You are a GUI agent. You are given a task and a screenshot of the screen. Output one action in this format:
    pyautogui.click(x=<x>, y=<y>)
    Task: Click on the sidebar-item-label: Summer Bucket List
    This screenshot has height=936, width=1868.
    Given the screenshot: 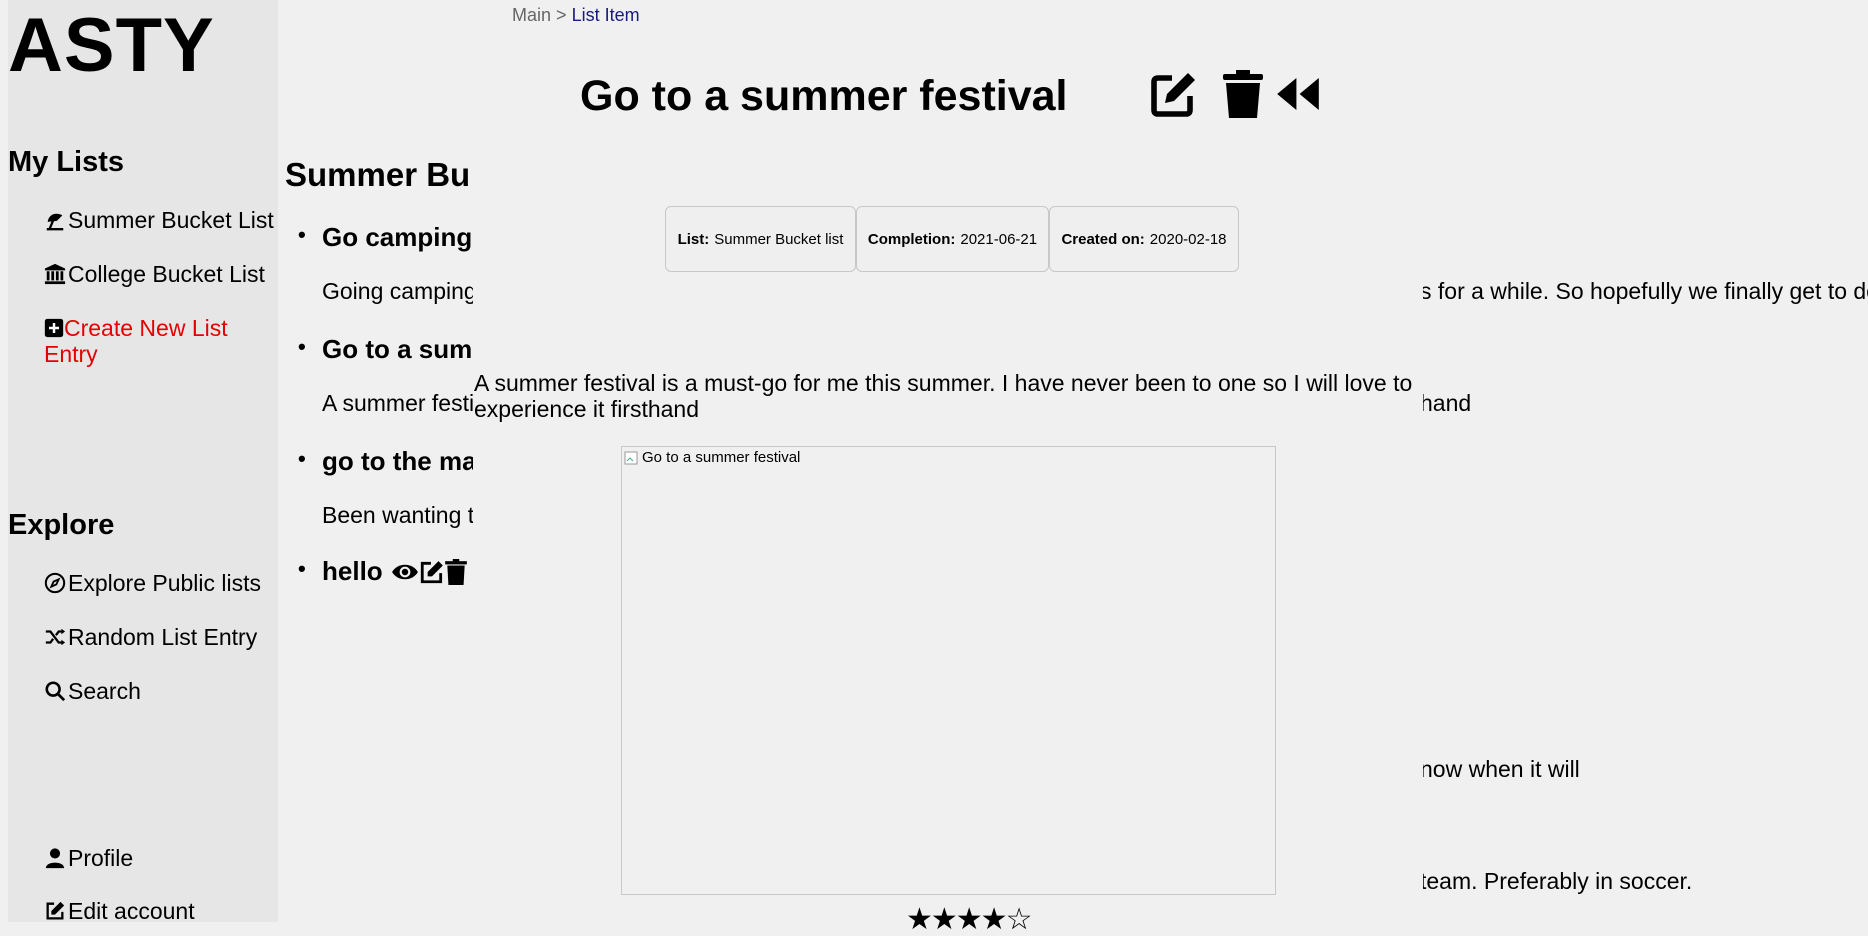 What is the action you would take?
    pyautogui.click(x=171, y=220)
    